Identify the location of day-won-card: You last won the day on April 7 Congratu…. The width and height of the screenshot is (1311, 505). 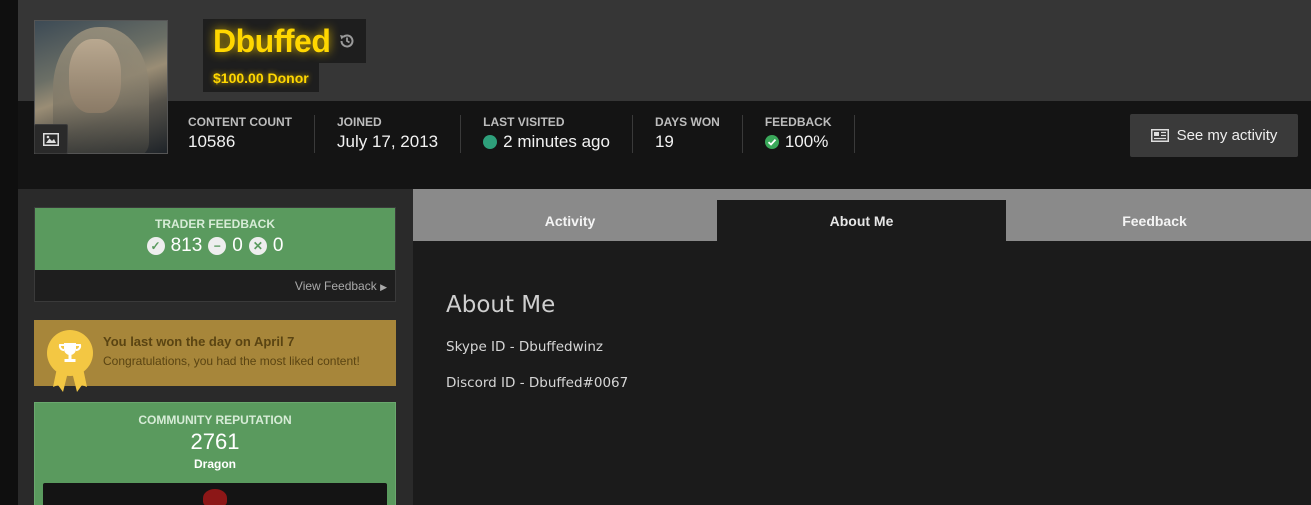
(215, 356).